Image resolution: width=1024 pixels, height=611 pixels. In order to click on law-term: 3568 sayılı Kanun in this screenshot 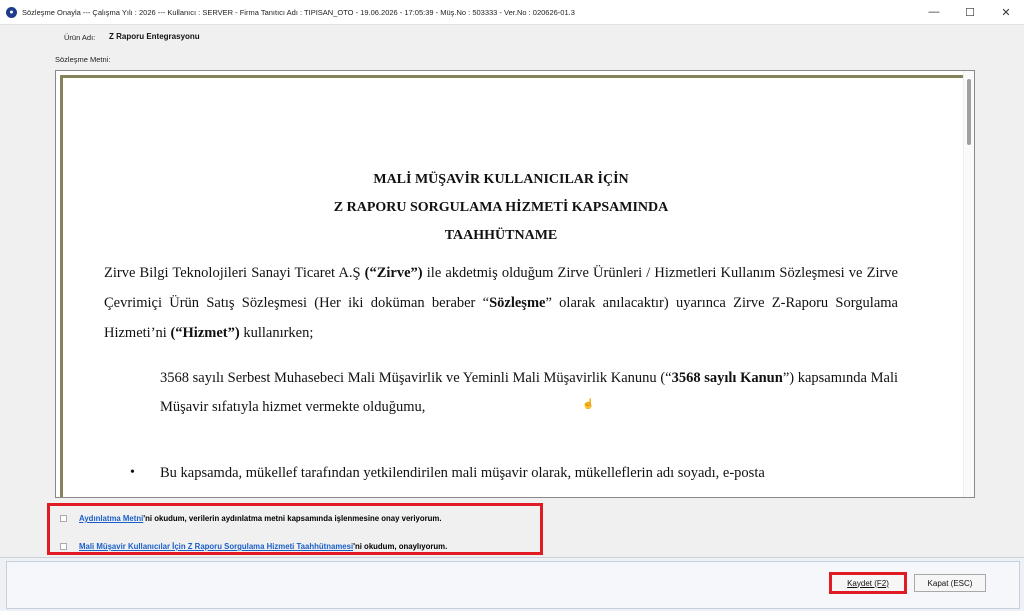, I will do `click(727, 378)`.